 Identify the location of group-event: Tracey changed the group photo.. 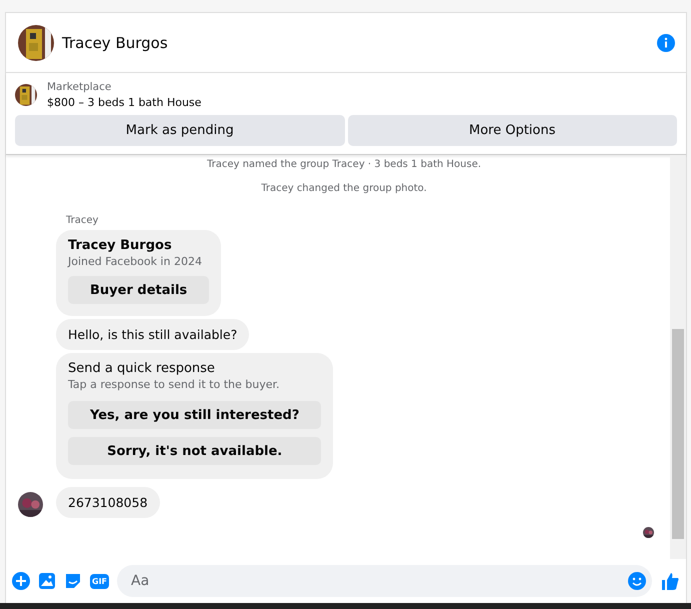
(344, 188).